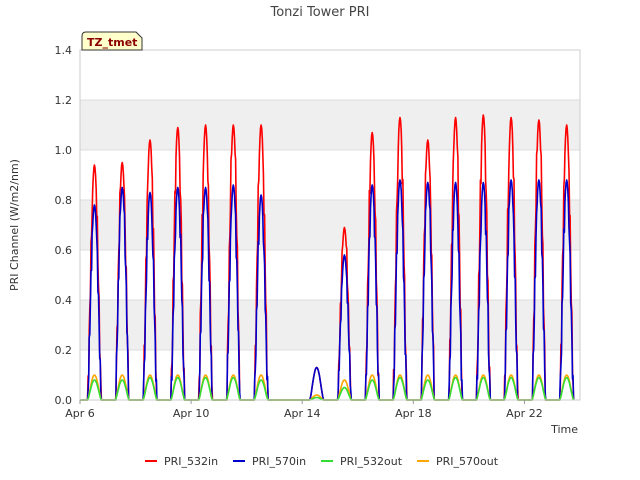 The height and width of the screenshot is (480, 640). I want to click on y-tick-label: 0.0, so click(64, 400).